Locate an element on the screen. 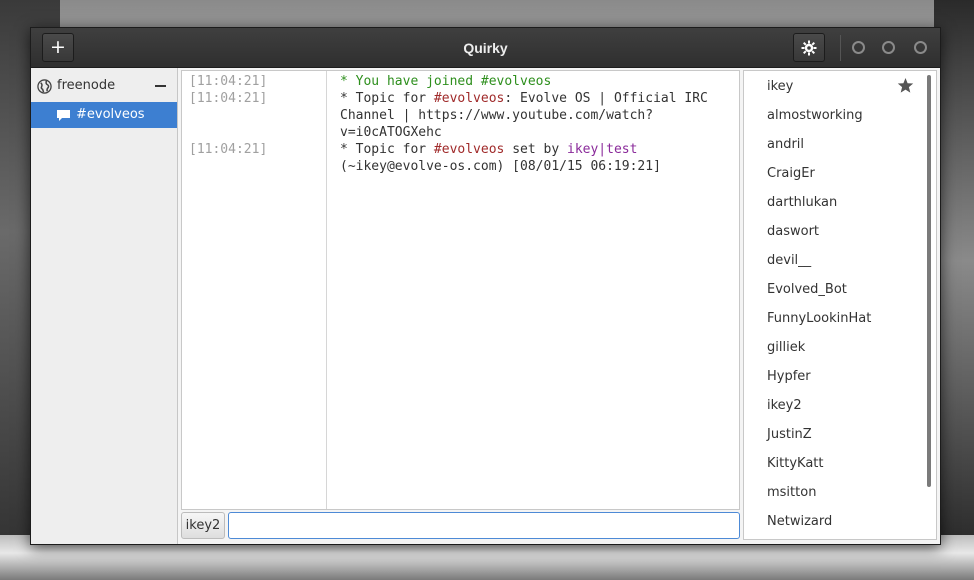  close-icon is located at coordinates (920, 47).